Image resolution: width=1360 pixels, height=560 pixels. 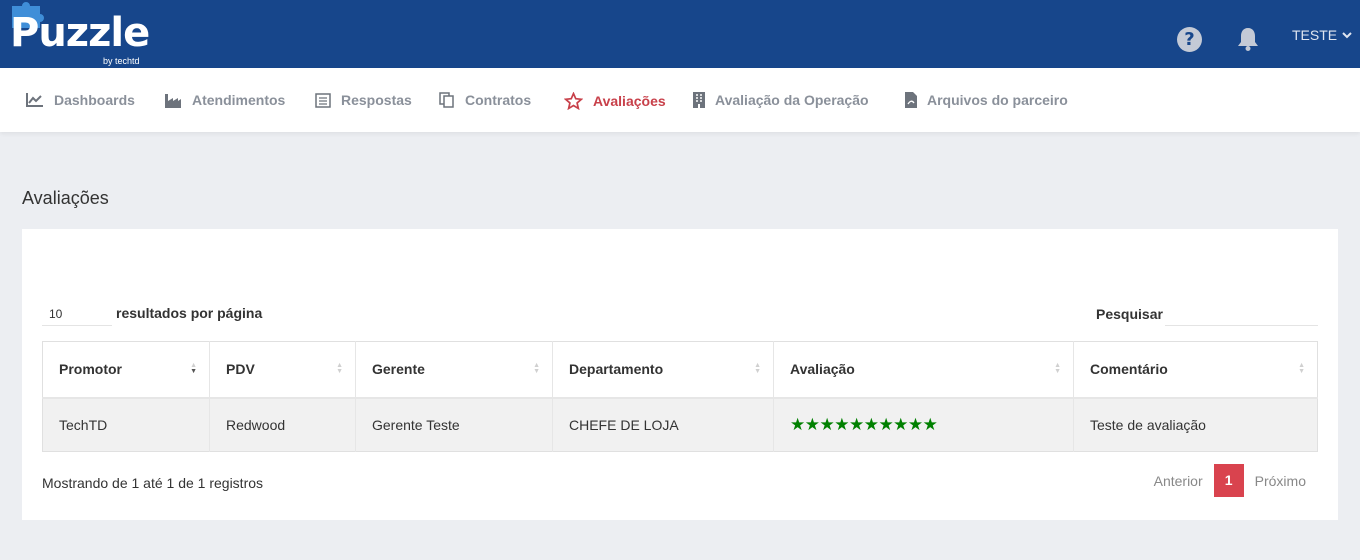 What do you see at coordinates (446, 100) in the screenshot?
I see `copy-icon` at bounding box center [446, 100].